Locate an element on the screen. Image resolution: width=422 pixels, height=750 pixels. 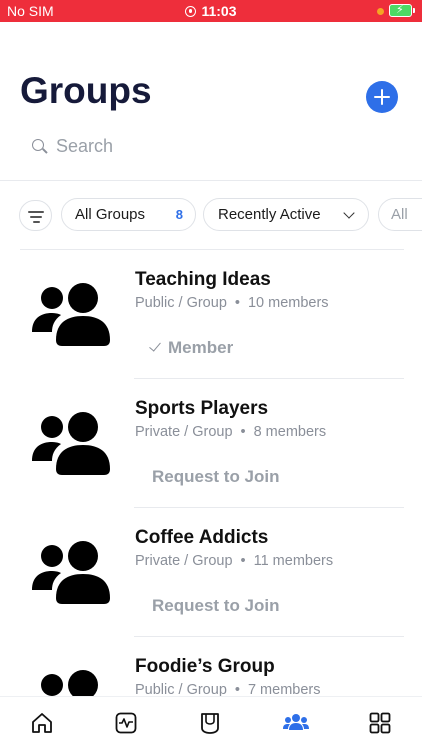
status-bar: No SIM 11:03 ⚡ is located at coordinates (211, 11).